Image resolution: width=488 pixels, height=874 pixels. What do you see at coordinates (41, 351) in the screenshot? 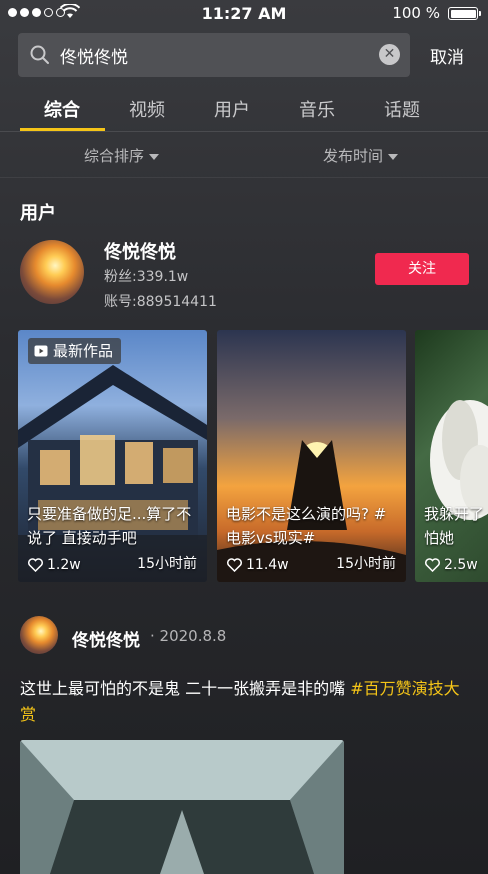
I see `video-icon` at bounding box center [41, 351].